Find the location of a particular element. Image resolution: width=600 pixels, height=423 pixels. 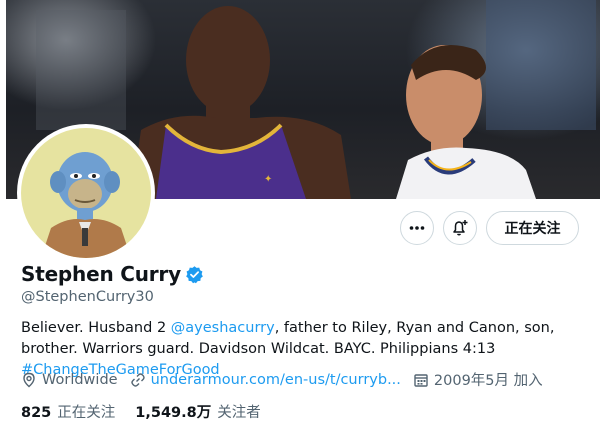

profile-stats-row: 825 正在关注 1,549.8万 关注者 is located at coordinates (151, 411).